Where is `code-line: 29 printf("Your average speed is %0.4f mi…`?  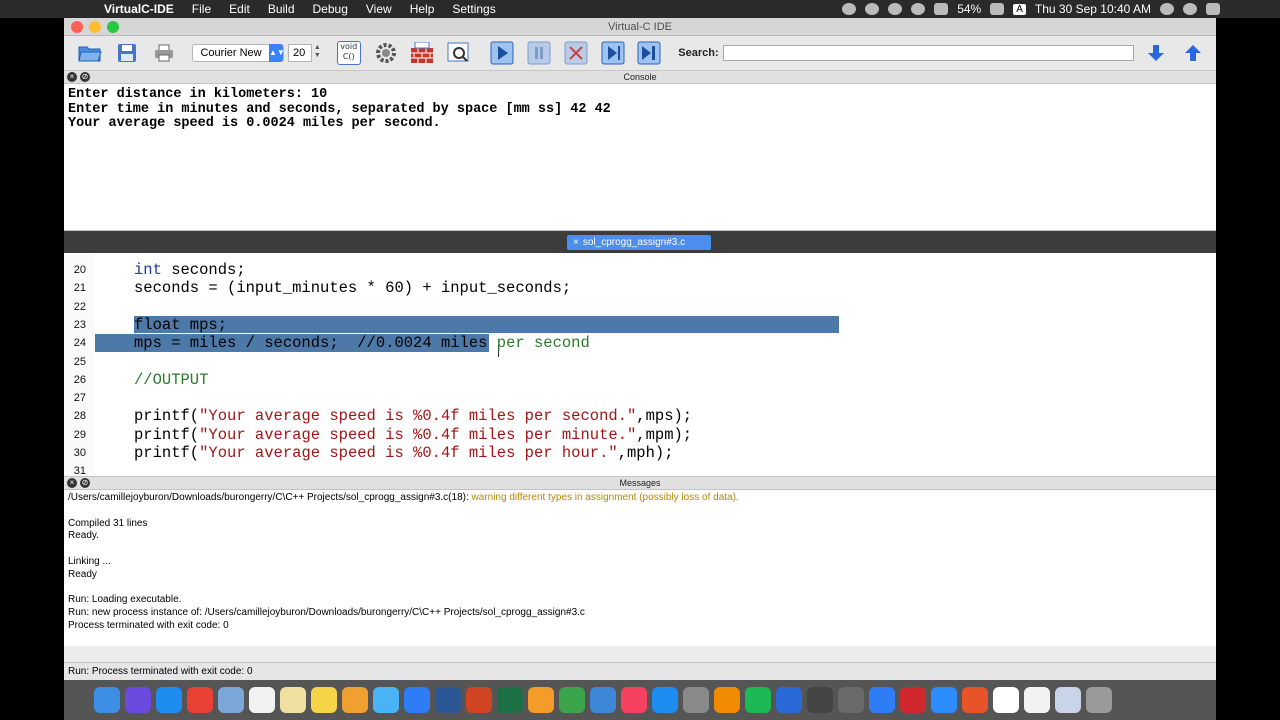 code-line: 29 printf("Your average speed is %0.4f mi… is located at coordinates (638, 435).